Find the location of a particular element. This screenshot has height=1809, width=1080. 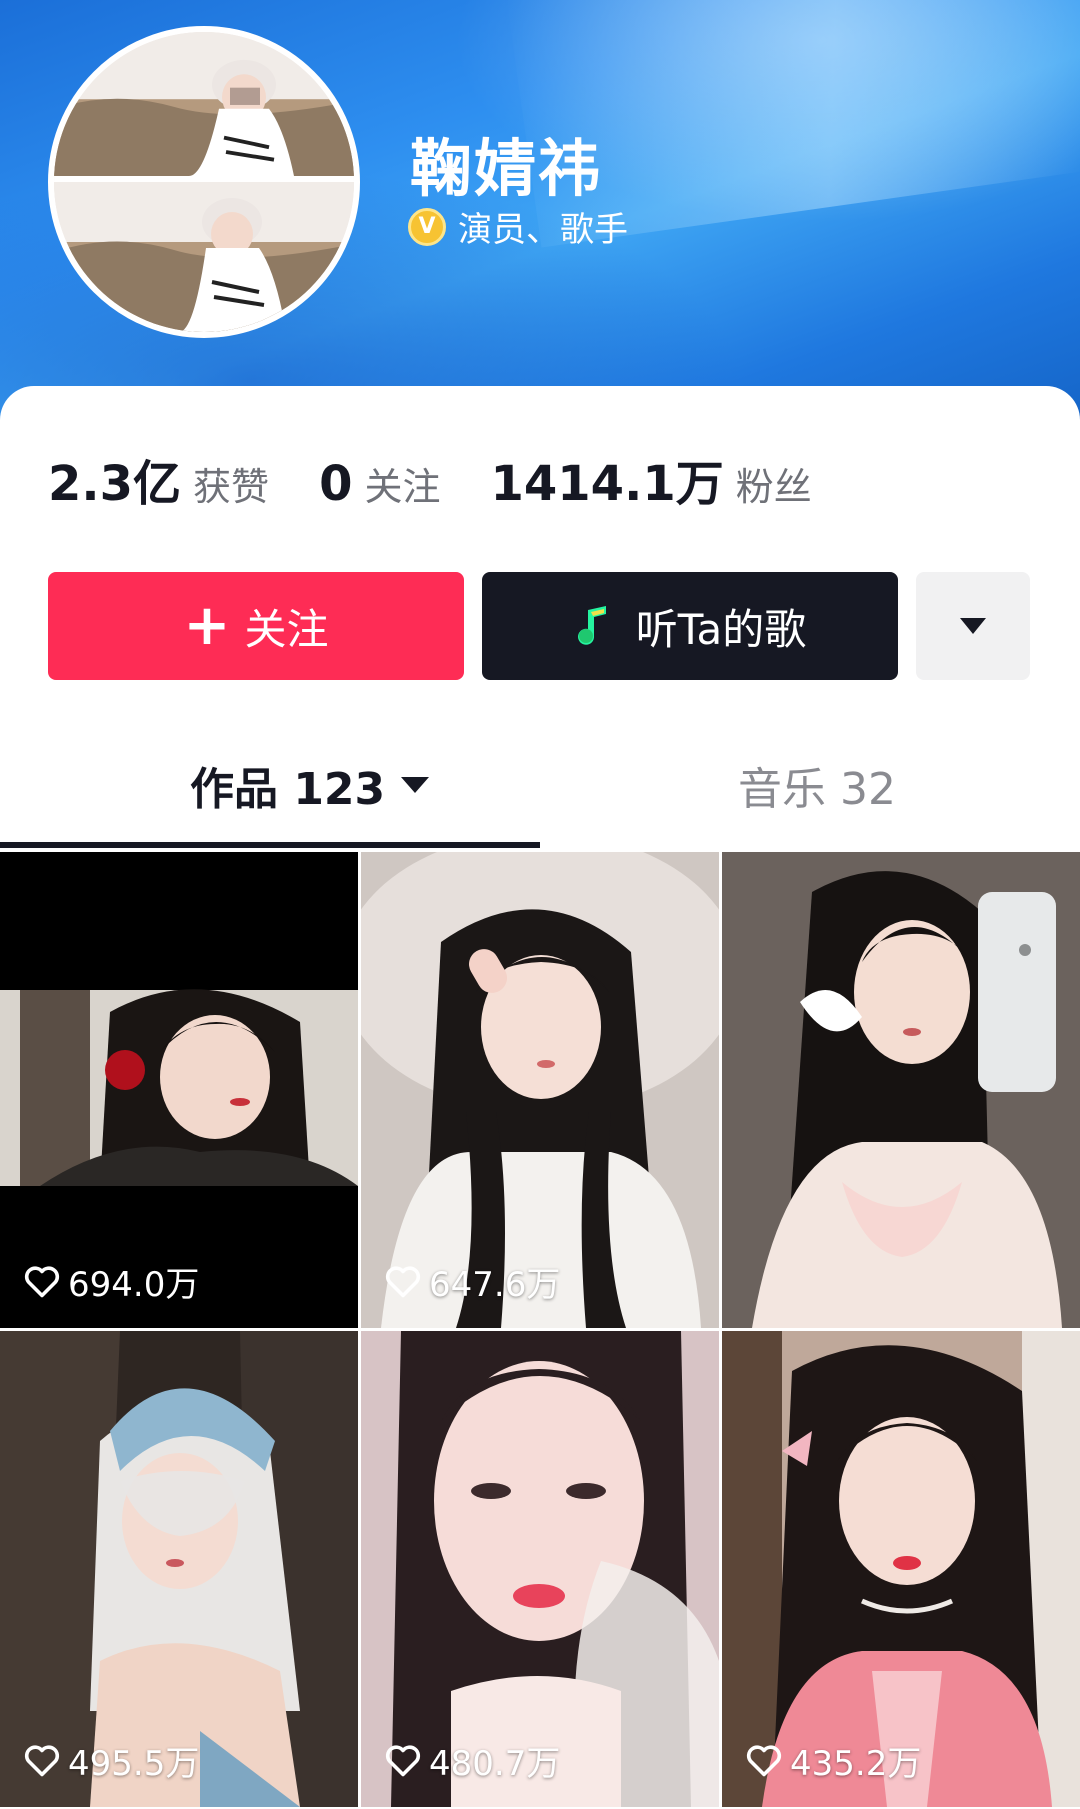

avatar-photo-top is located at coordinates (204, 107).